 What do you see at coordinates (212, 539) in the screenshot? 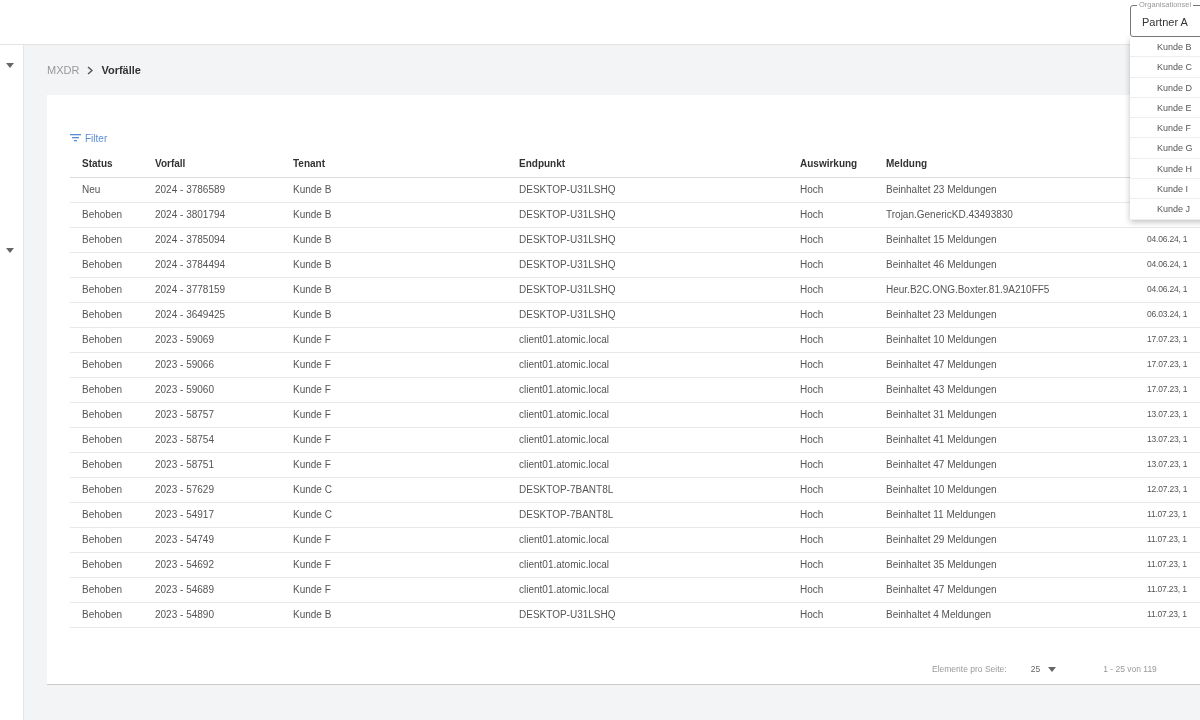
I see `table-cell: 2023 - 54749` at bounding box center [212, 539].